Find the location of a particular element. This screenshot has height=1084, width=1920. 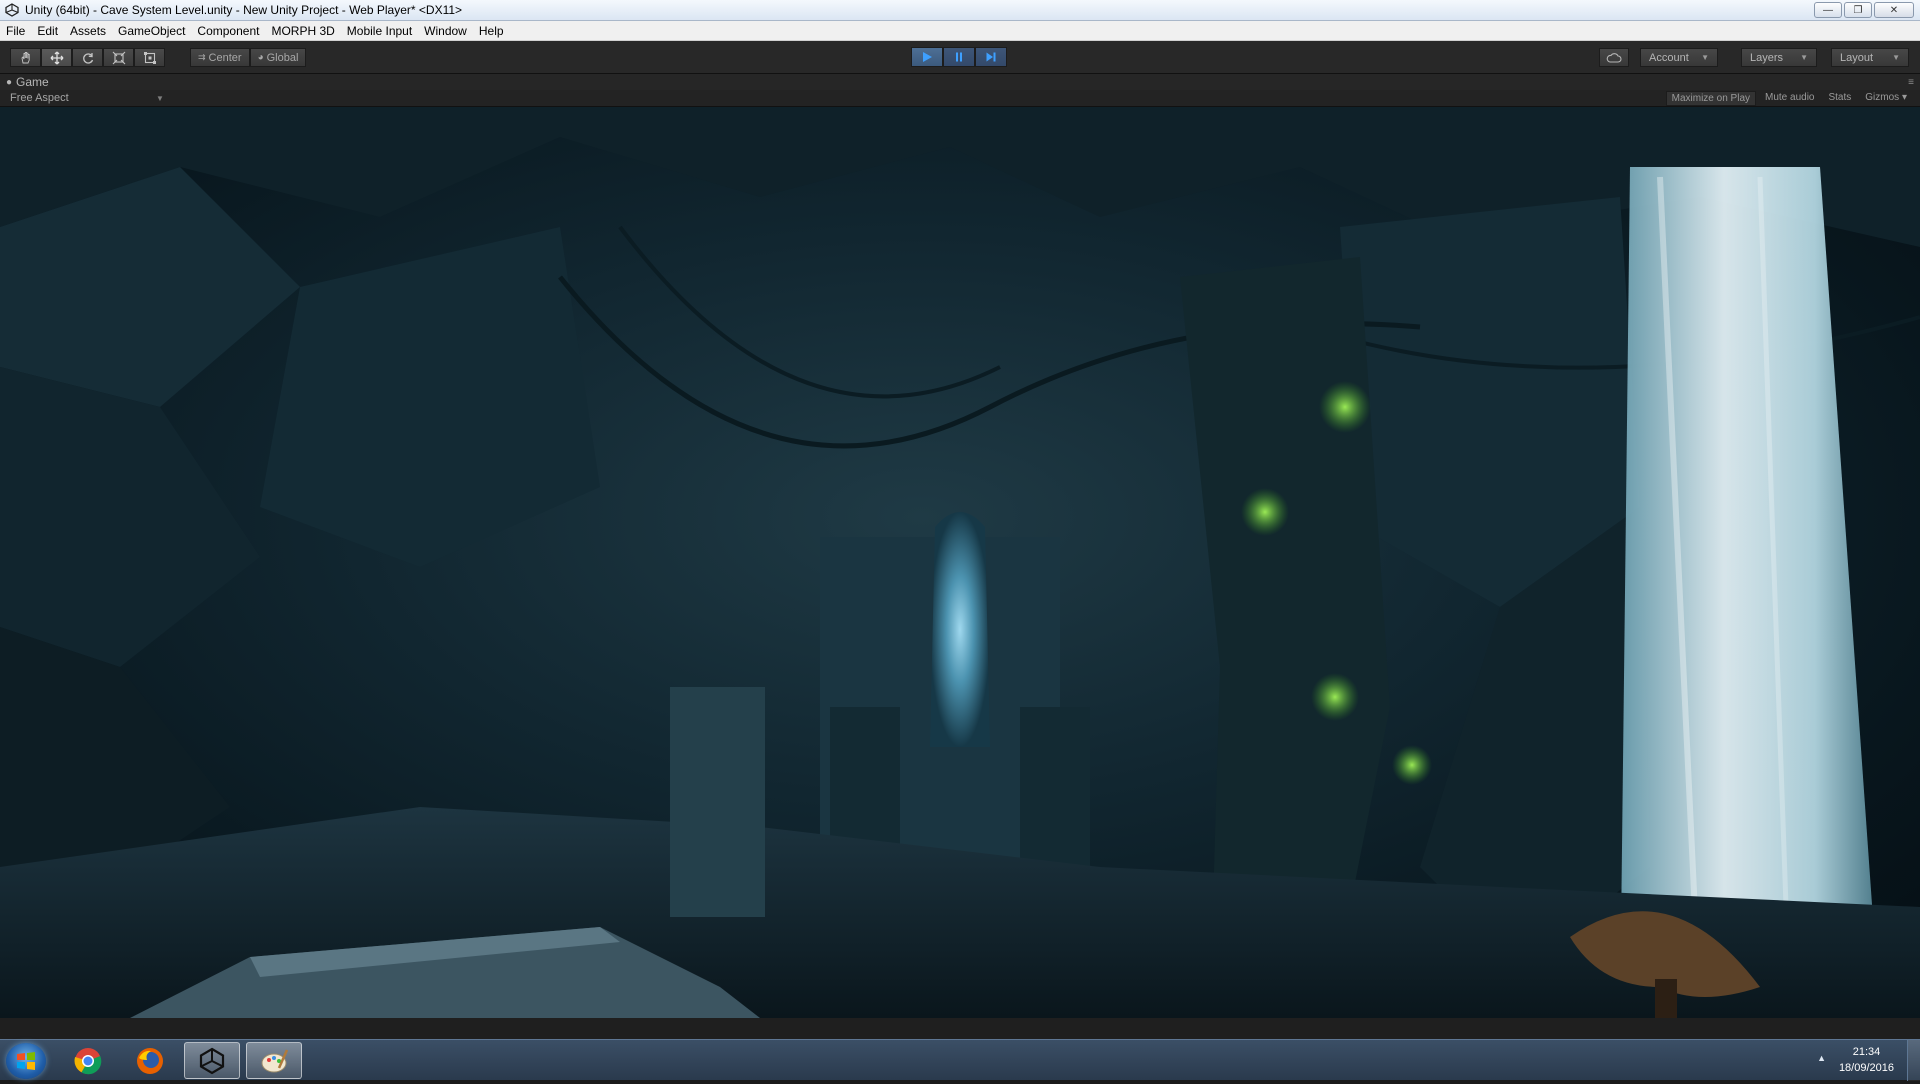

unity-icon is located at coordinates (212, 1060).